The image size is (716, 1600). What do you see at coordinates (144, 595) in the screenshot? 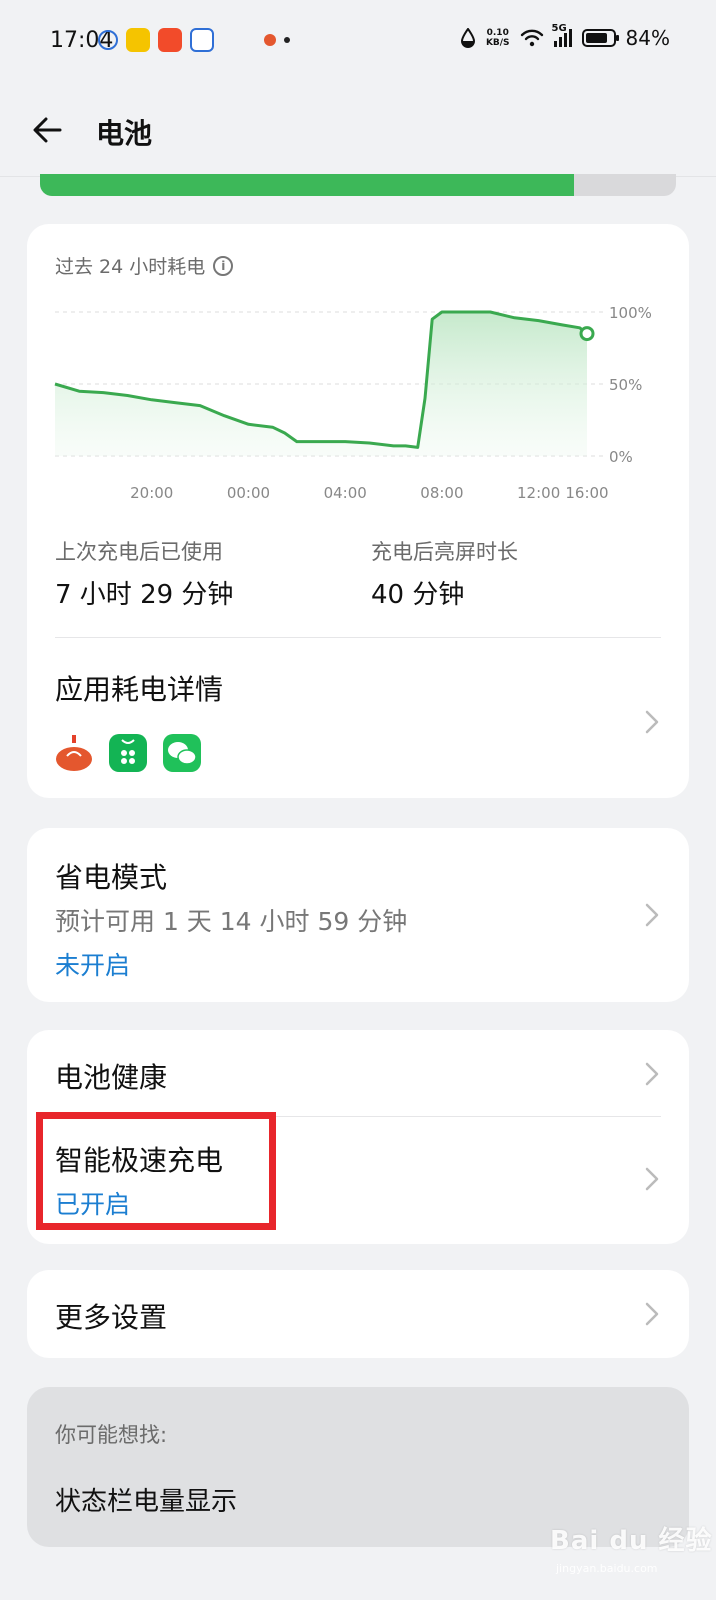
I see `since-charge-value: 7 小时 29 分钟` at bounding box center [144, 595].